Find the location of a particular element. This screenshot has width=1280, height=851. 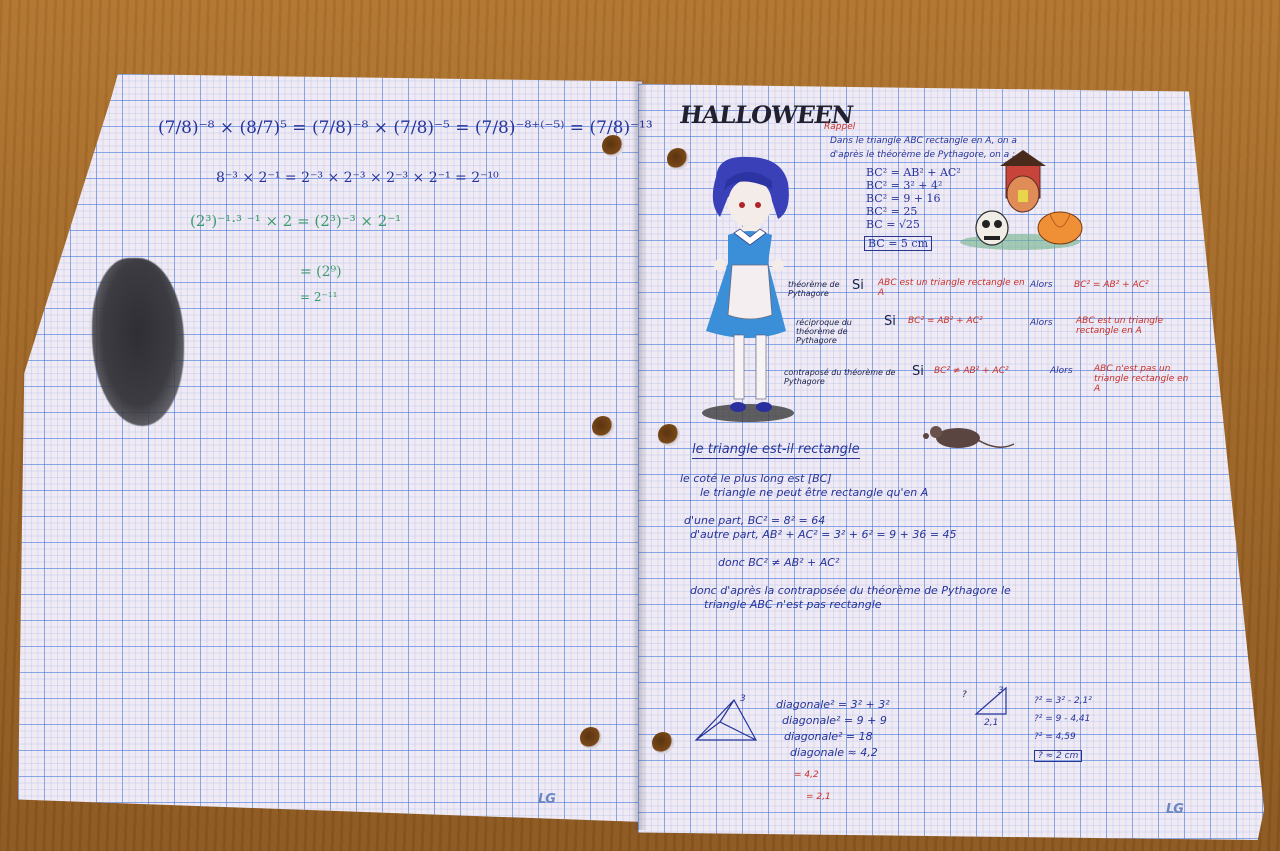

theorem-label: théorème de Pythagore is located at coordinates (814, 289).